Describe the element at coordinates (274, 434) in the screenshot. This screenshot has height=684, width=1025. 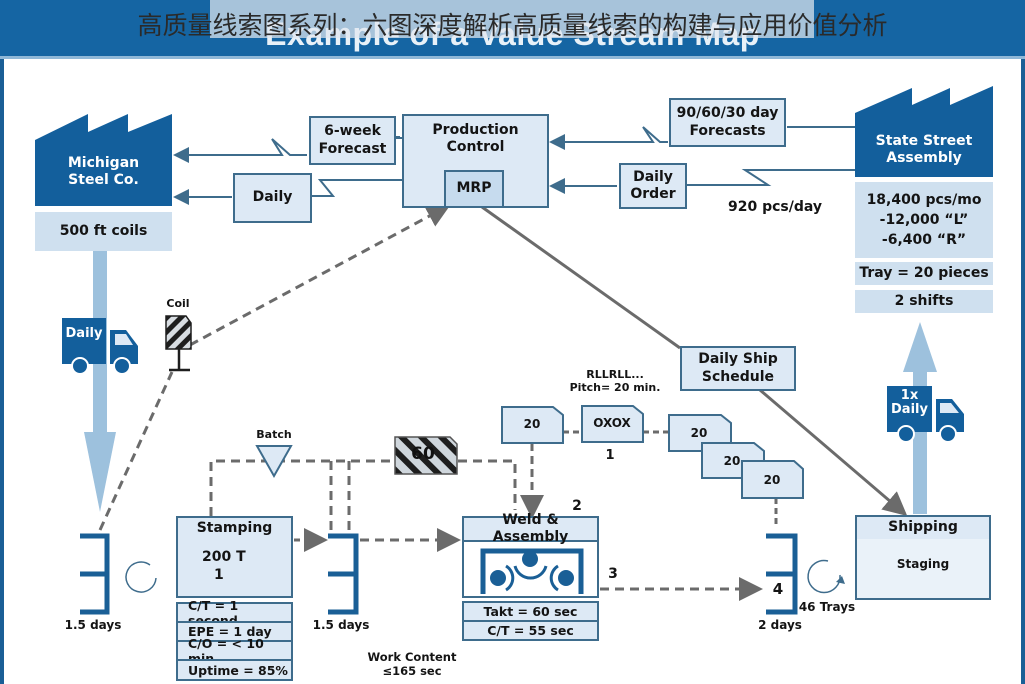
I see `batch-label: Batch` at that location.